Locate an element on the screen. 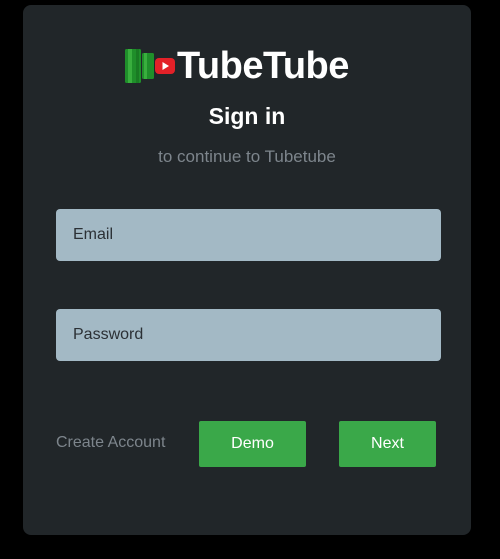 The height and width of the screenshot is (559, 500). page-subtitle: to continue to Tubetube is located at coordinates (247, 156).